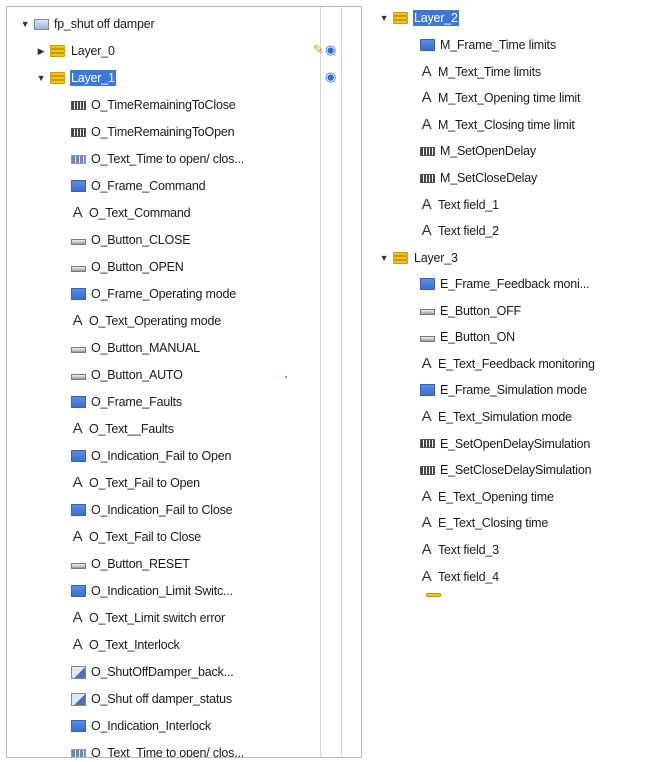 The width and height of the screenshot is (655, 762). Describe the element at coordinates (498, 45) in the screenshot. I see `tree-item-label: M_Frame_Time limits` at that location.